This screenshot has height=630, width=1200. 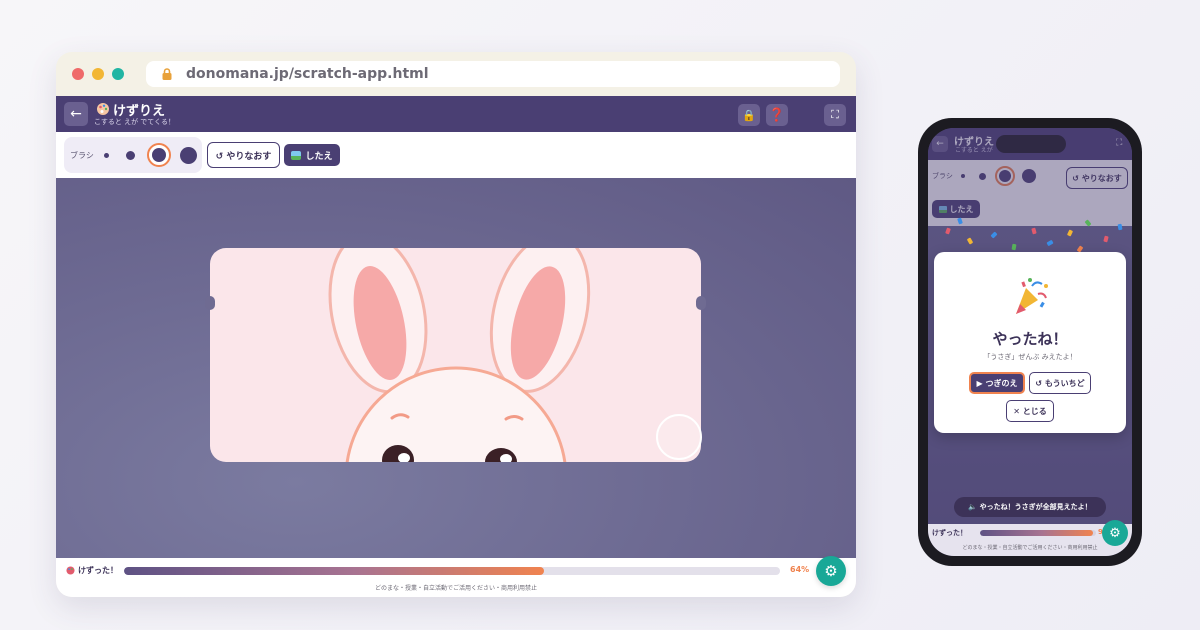 I want to click on question-icon: ❓, so click(x=777, y=115).